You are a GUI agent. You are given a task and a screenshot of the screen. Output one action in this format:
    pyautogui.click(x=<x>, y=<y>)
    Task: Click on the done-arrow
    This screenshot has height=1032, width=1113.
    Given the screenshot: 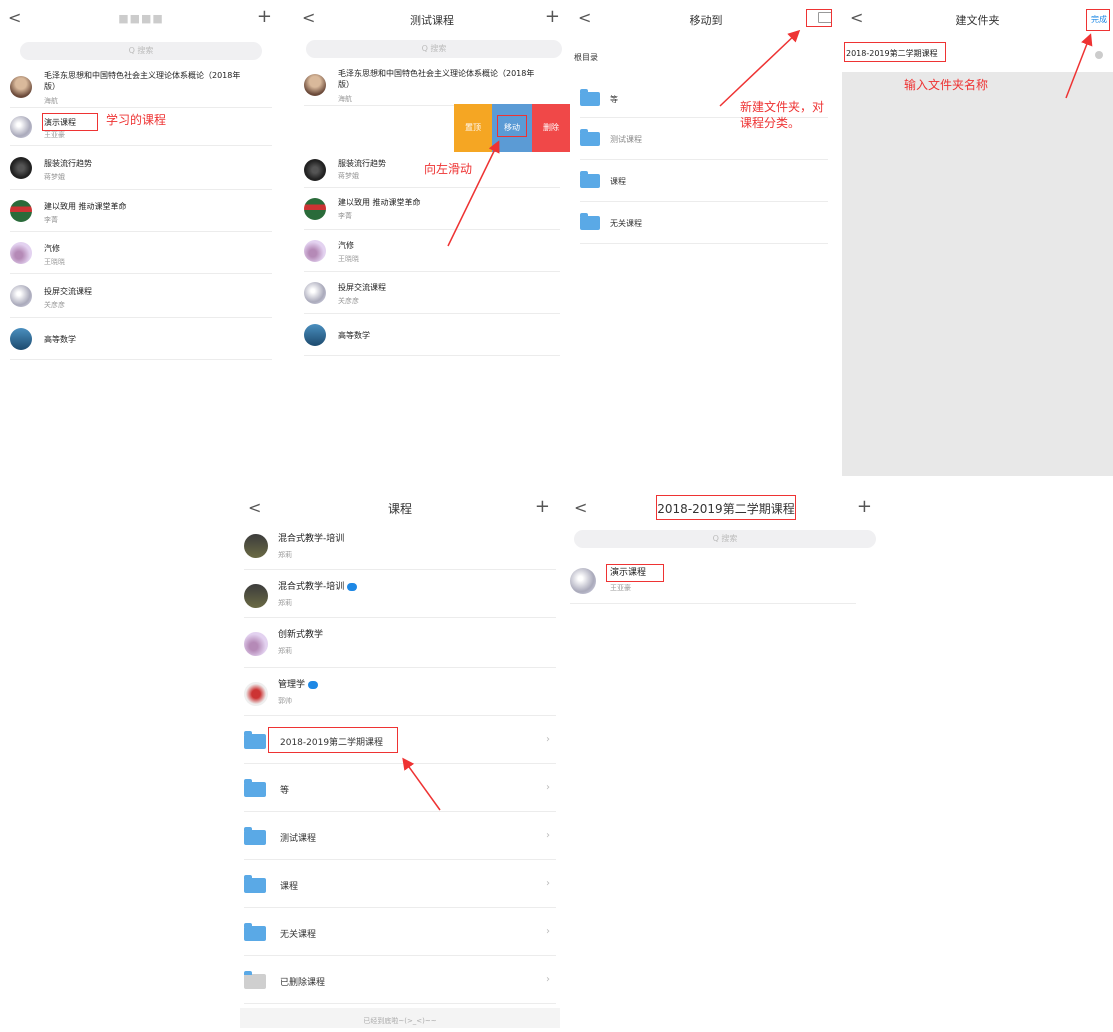 What is the action you would take?
    pyautogui.click(x=1079, y=66)
    